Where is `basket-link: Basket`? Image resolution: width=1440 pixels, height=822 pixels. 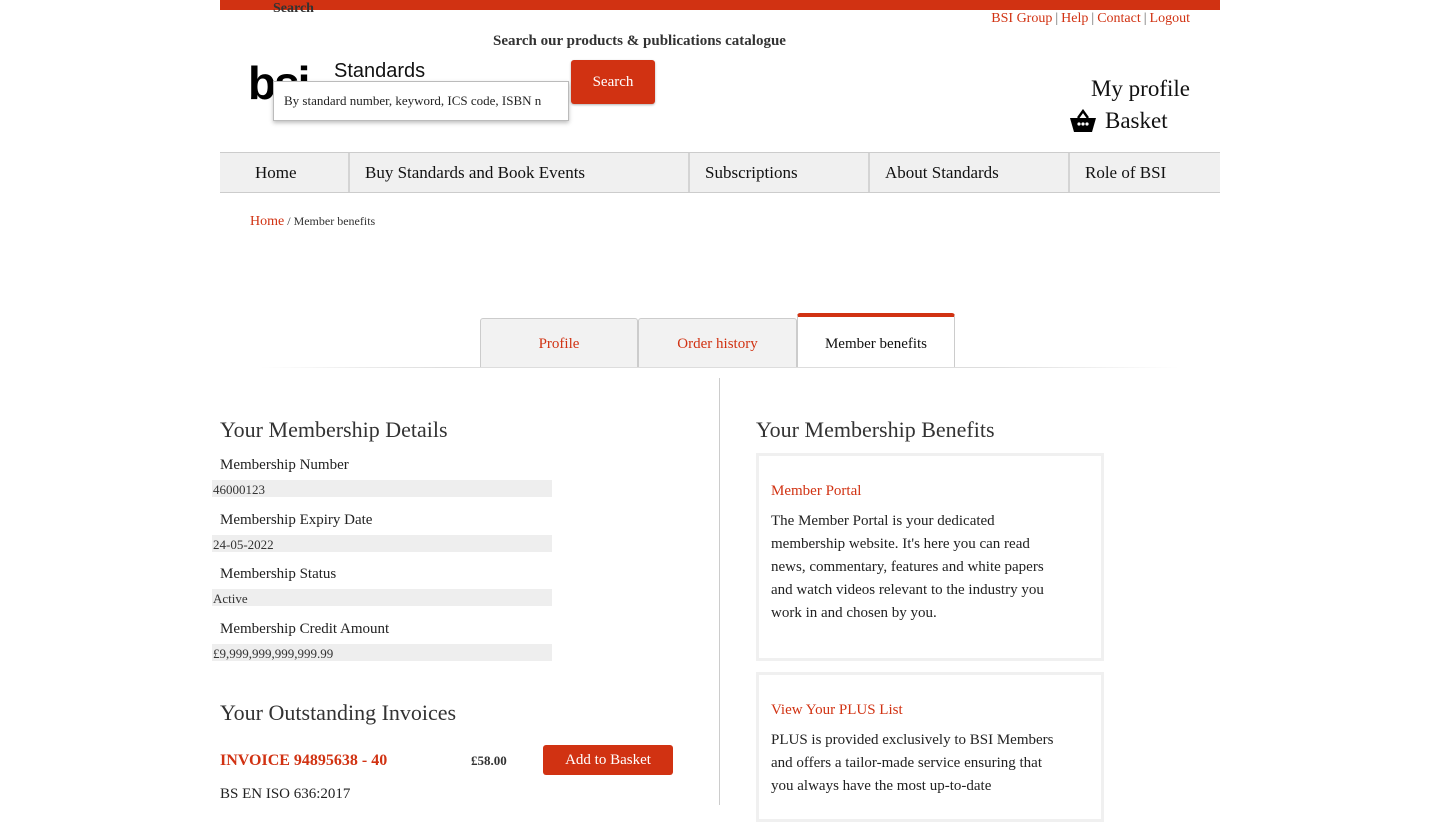 basket-link: Basket is located at coordinates (1118, 121).